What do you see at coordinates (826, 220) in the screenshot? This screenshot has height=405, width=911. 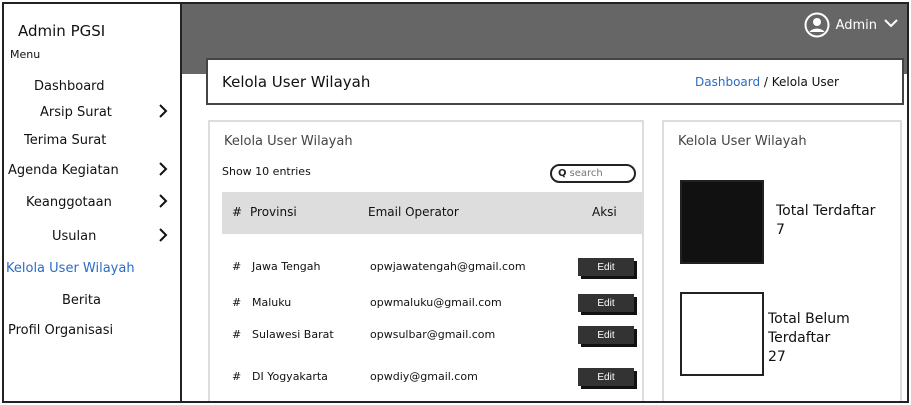 I see `registered-stat-label: Total Terdaftar 7` at bounding box center [826, 220].